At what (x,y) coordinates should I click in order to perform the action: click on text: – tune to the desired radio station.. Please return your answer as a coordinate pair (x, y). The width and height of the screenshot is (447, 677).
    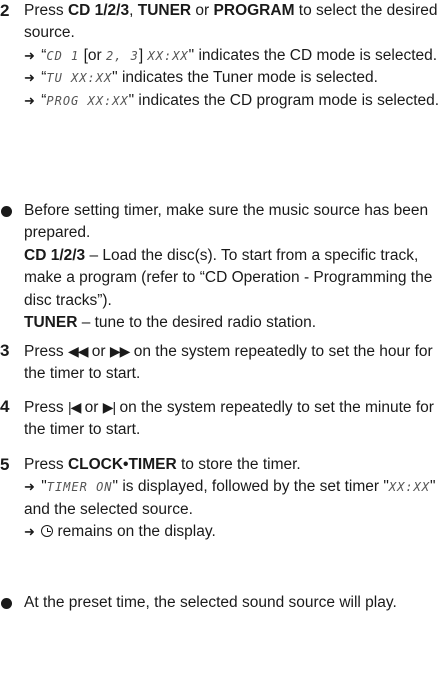
    Looking at the image, I should click on (197, 323).